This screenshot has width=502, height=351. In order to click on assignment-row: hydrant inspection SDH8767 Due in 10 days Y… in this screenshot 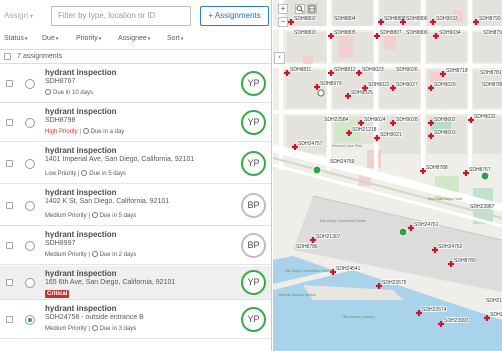, I will do `click(135, 84)`.